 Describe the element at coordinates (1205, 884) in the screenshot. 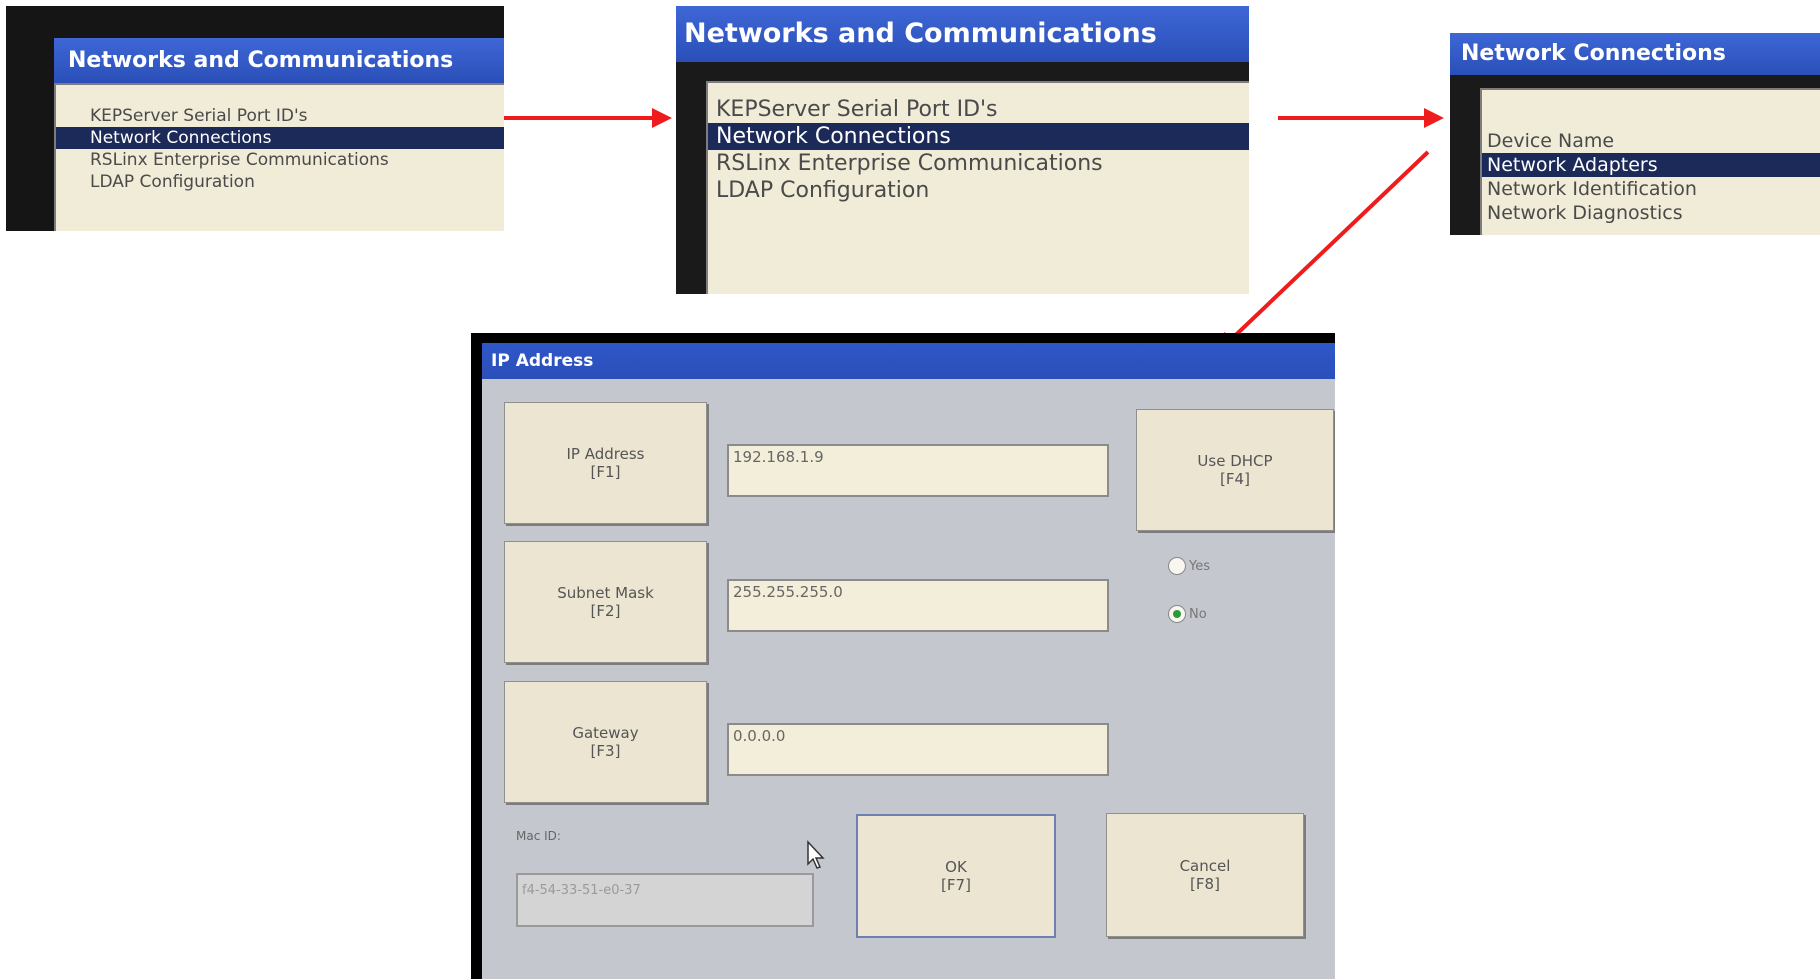

I see `cancel-button-key: [F8]` at that location.